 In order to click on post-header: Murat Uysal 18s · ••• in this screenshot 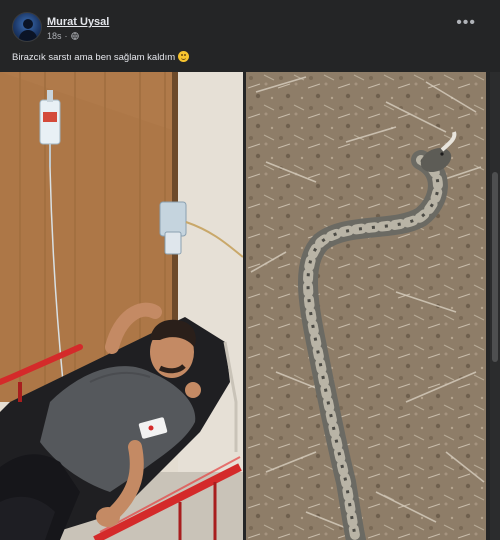, I will do `click(250, 29)`.